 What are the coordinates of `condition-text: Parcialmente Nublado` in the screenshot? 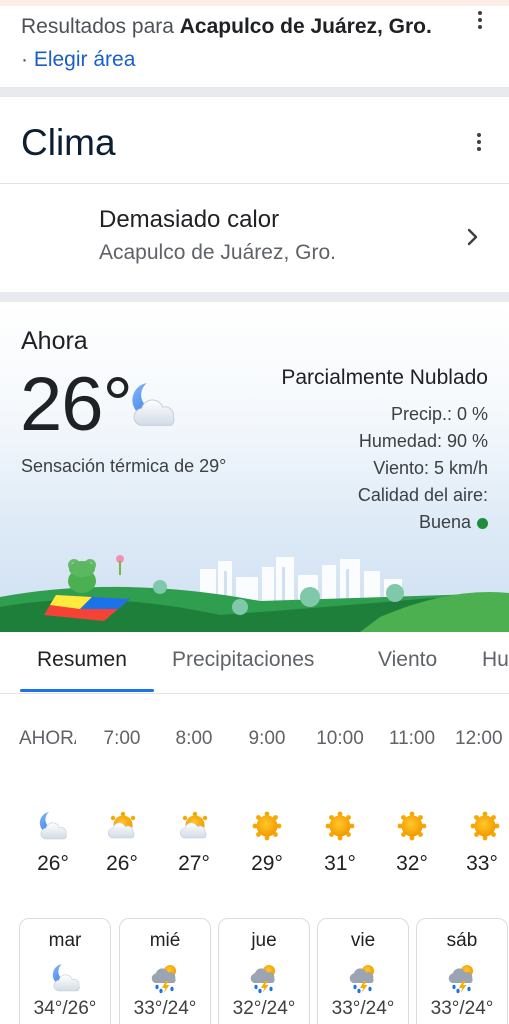 It's located at (384, 377).